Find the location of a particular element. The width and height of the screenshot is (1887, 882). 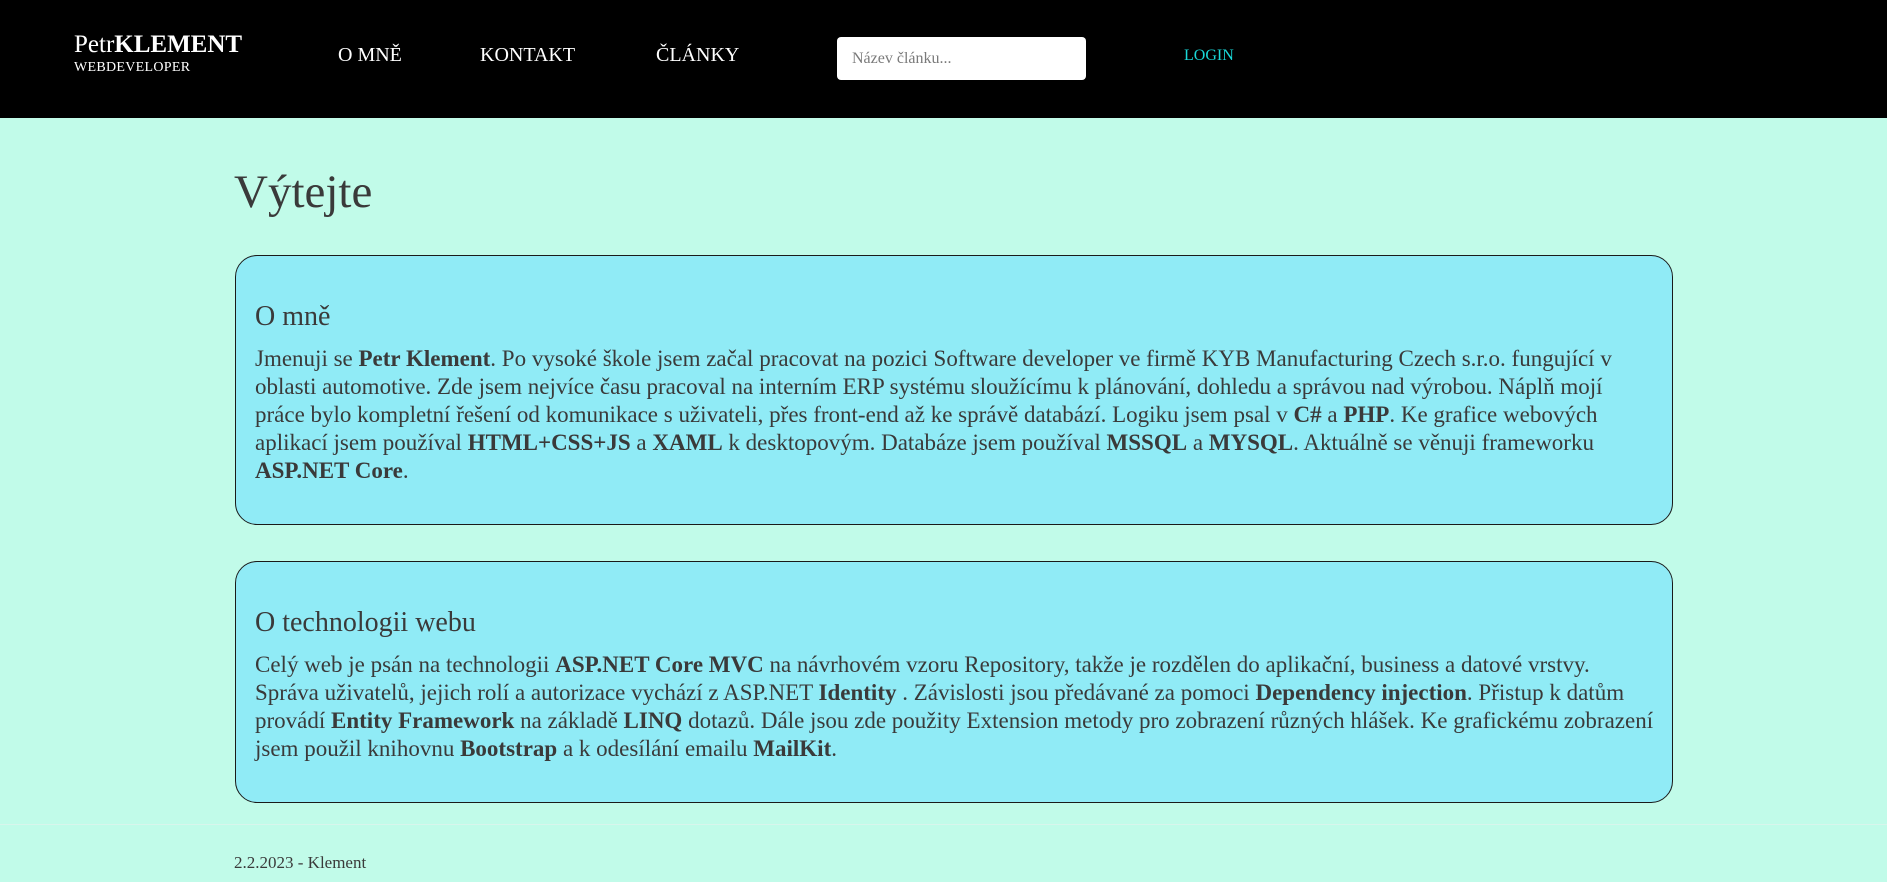

tech-bold-term: Dependency injection is located at coordinates (1361, 692).